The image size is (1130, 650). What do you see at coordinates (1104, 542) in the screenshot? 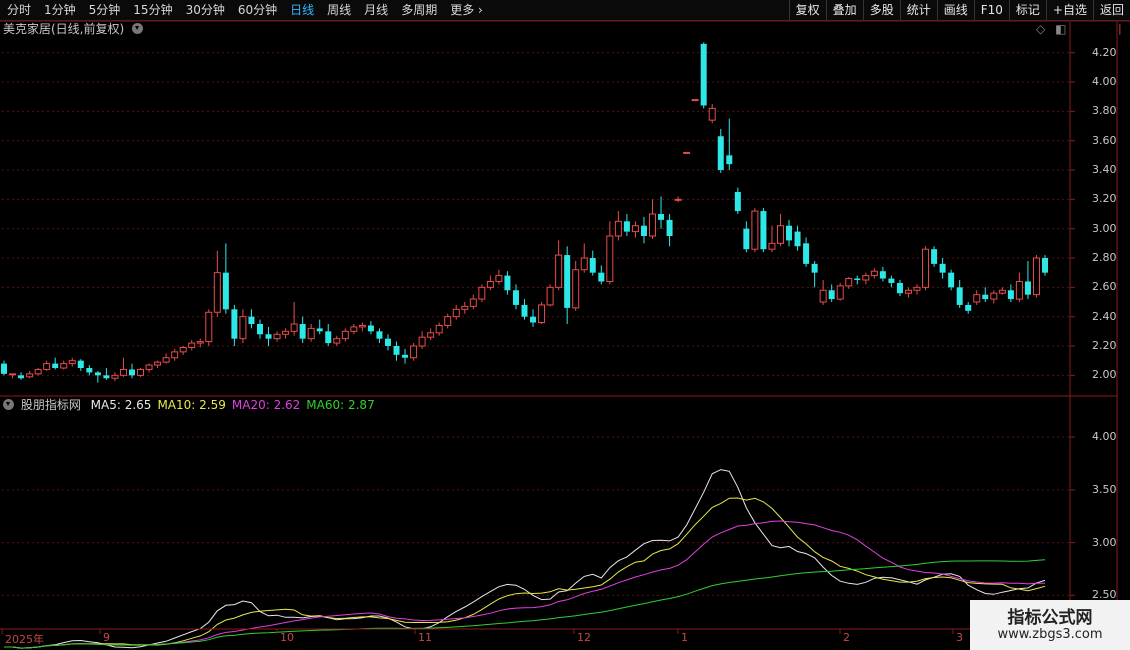
I see `indicator-tick-label: 3.00` at bounding box center [1104, 542].